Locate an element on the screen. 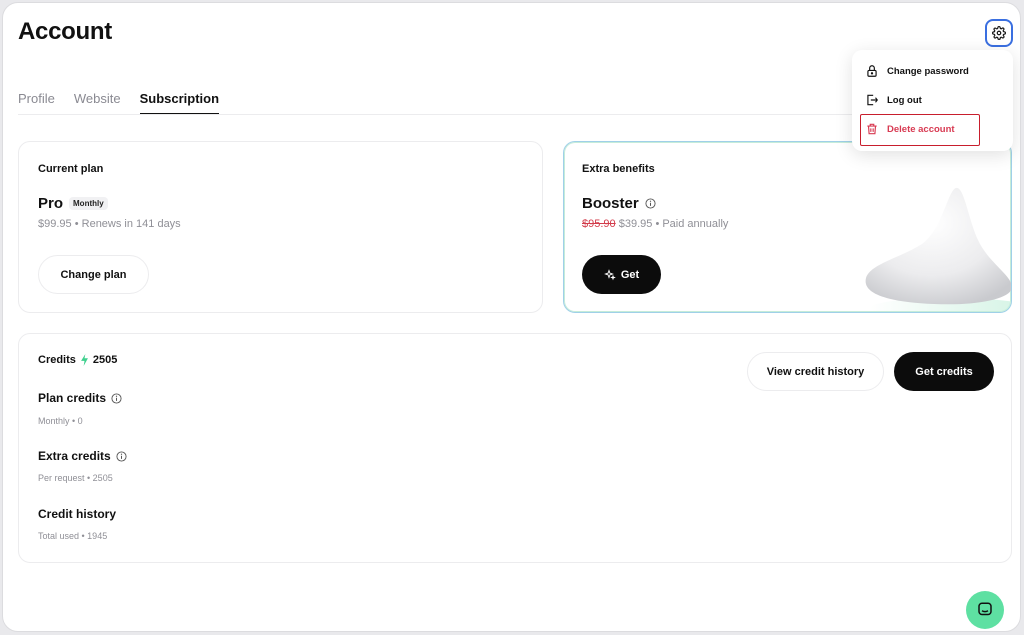  plan-credits-sub: Monthly • 0 is located at coordinates (60, 421).